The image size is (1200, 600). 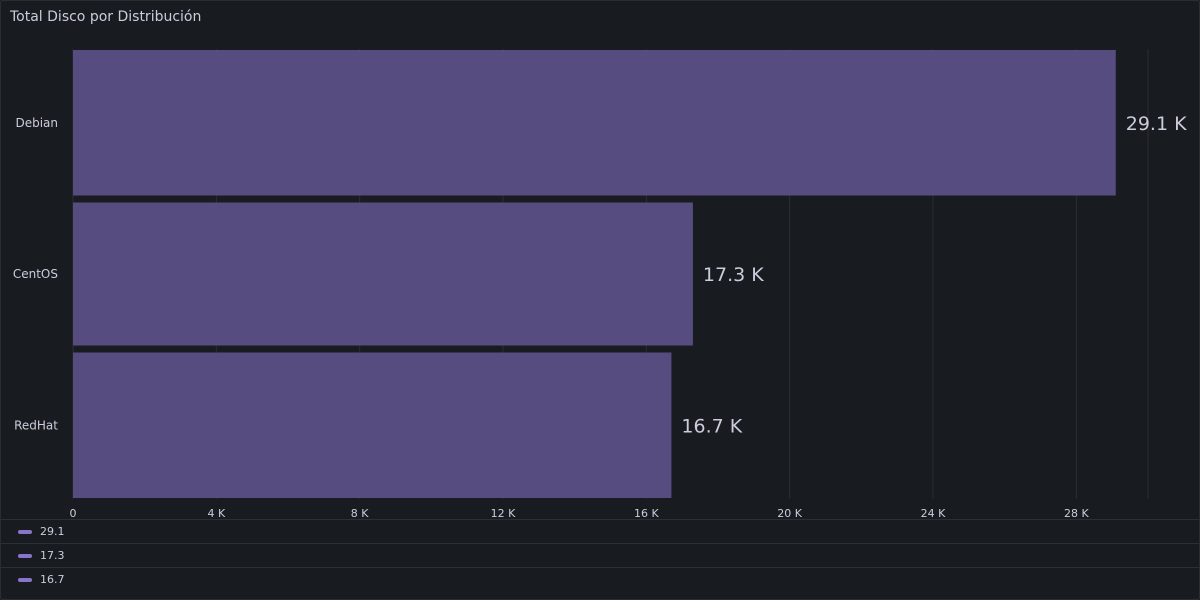 I want to click on x-tick-label: 0, so click(x=73, y=513).